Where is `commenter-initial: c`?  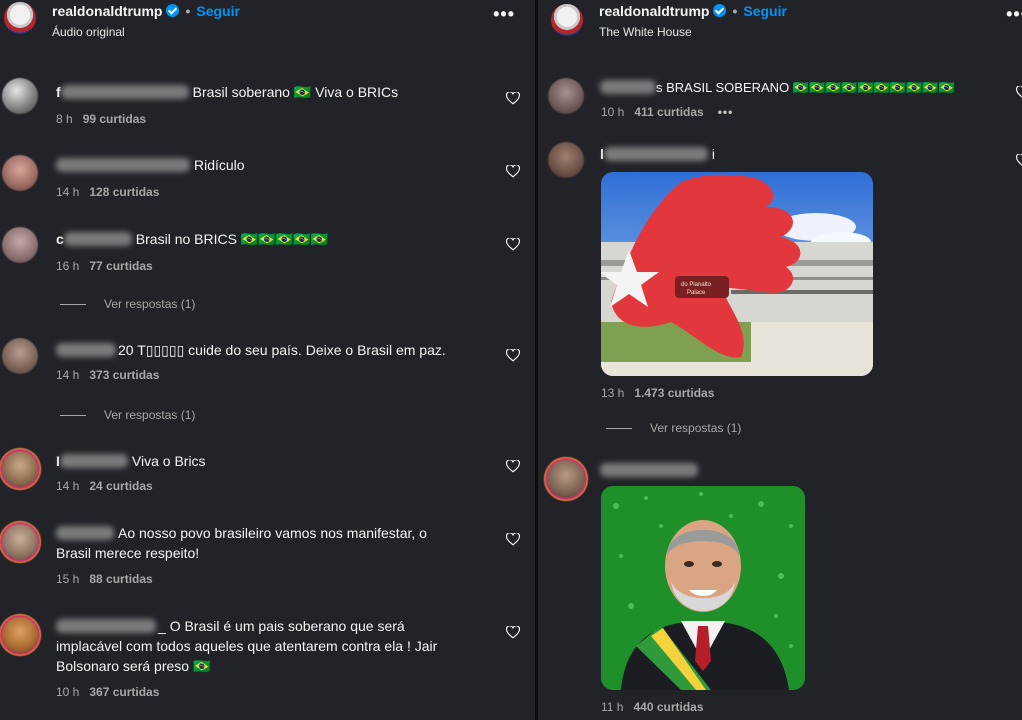
commenter-initial: c is located at coordinates (60, 239).